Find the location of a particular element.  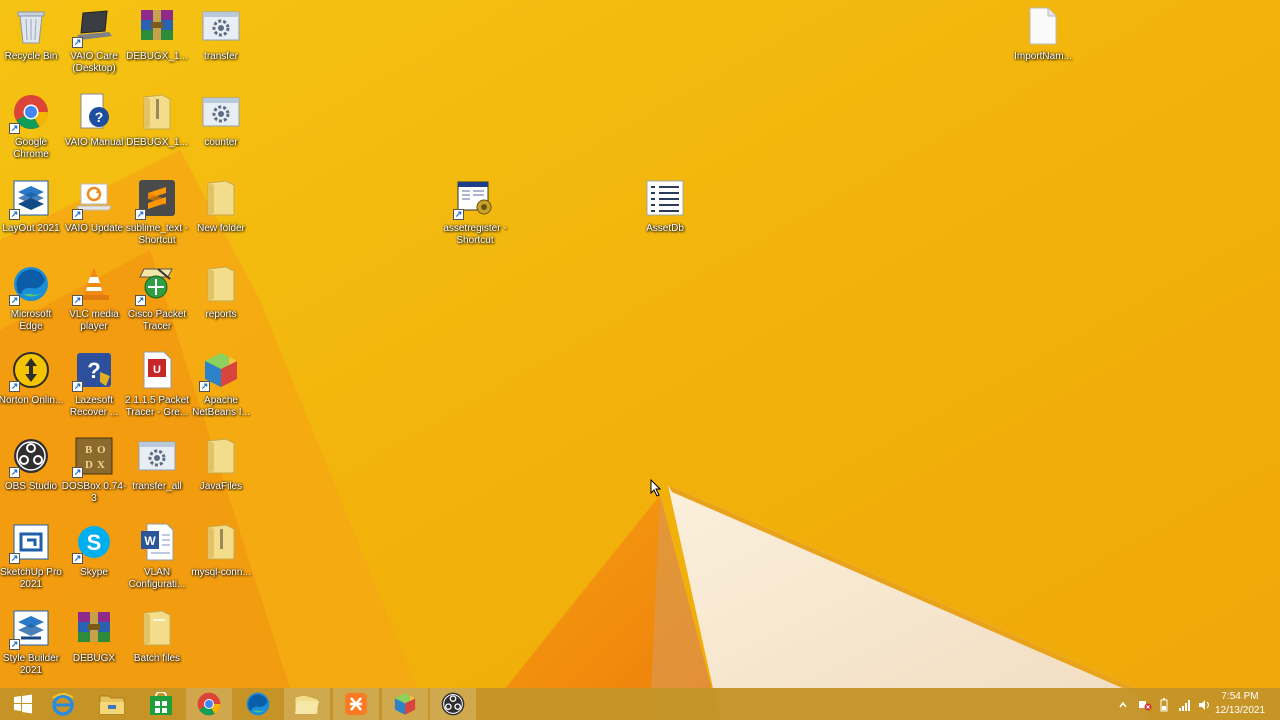

desktop-icon-recycle-bin: Recycle Bin is located at coordinates (32, 44).